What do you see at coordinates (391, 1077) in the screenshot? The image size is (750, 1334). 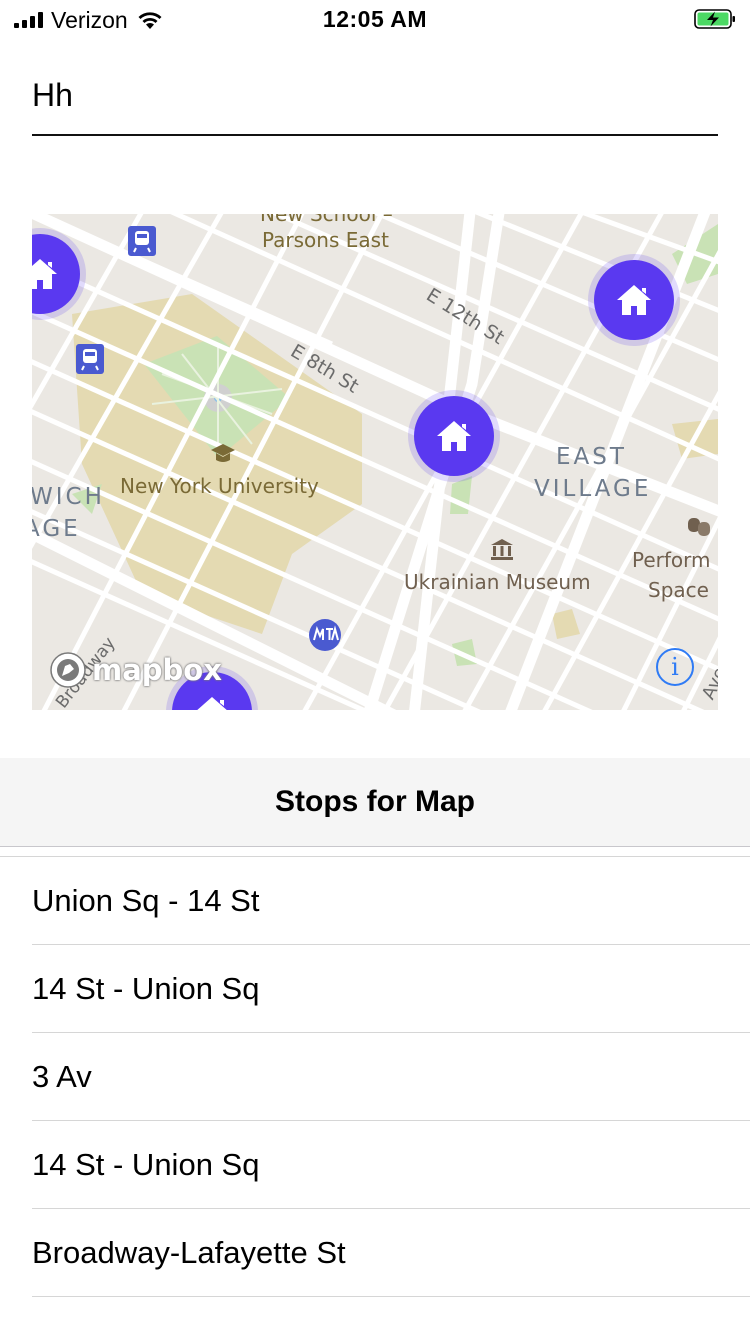 I see `list-item: 3 Av` at bounding box center [391, 1077].